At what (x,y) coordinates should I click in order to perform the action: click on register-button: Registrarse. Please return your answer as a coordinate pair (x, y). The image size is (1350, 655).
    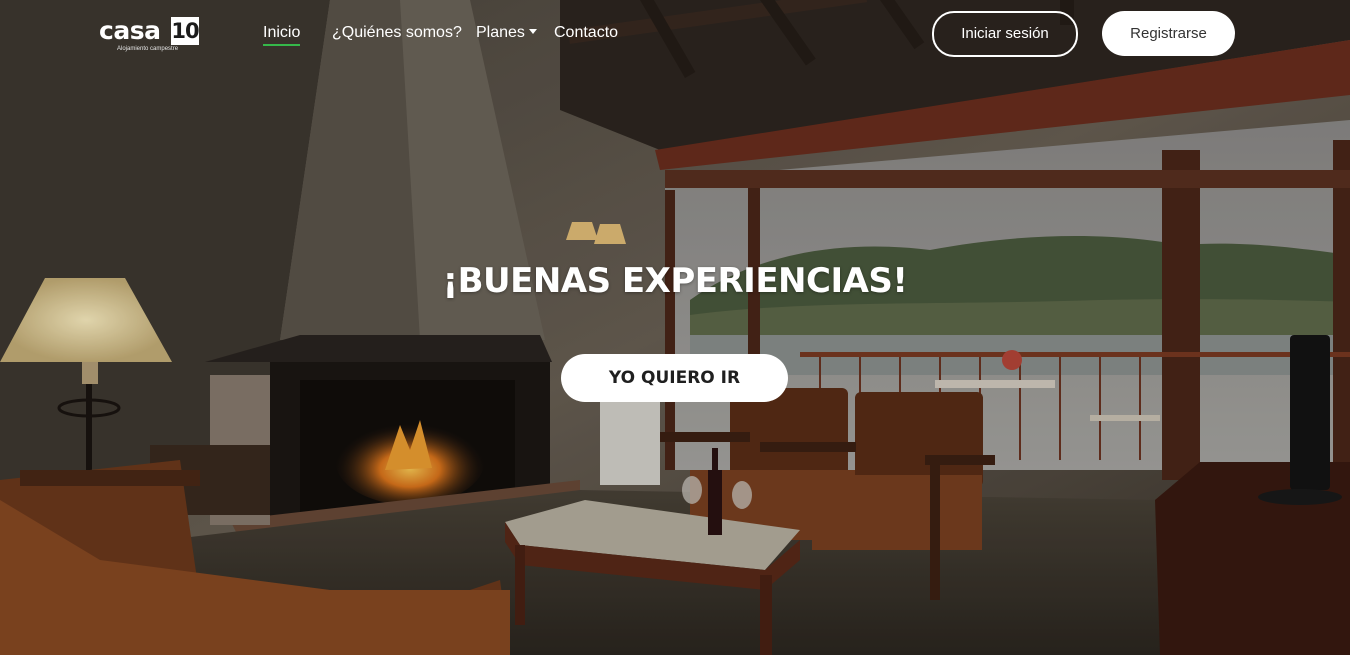
    Looking at the image, I should click on (1168, 33).